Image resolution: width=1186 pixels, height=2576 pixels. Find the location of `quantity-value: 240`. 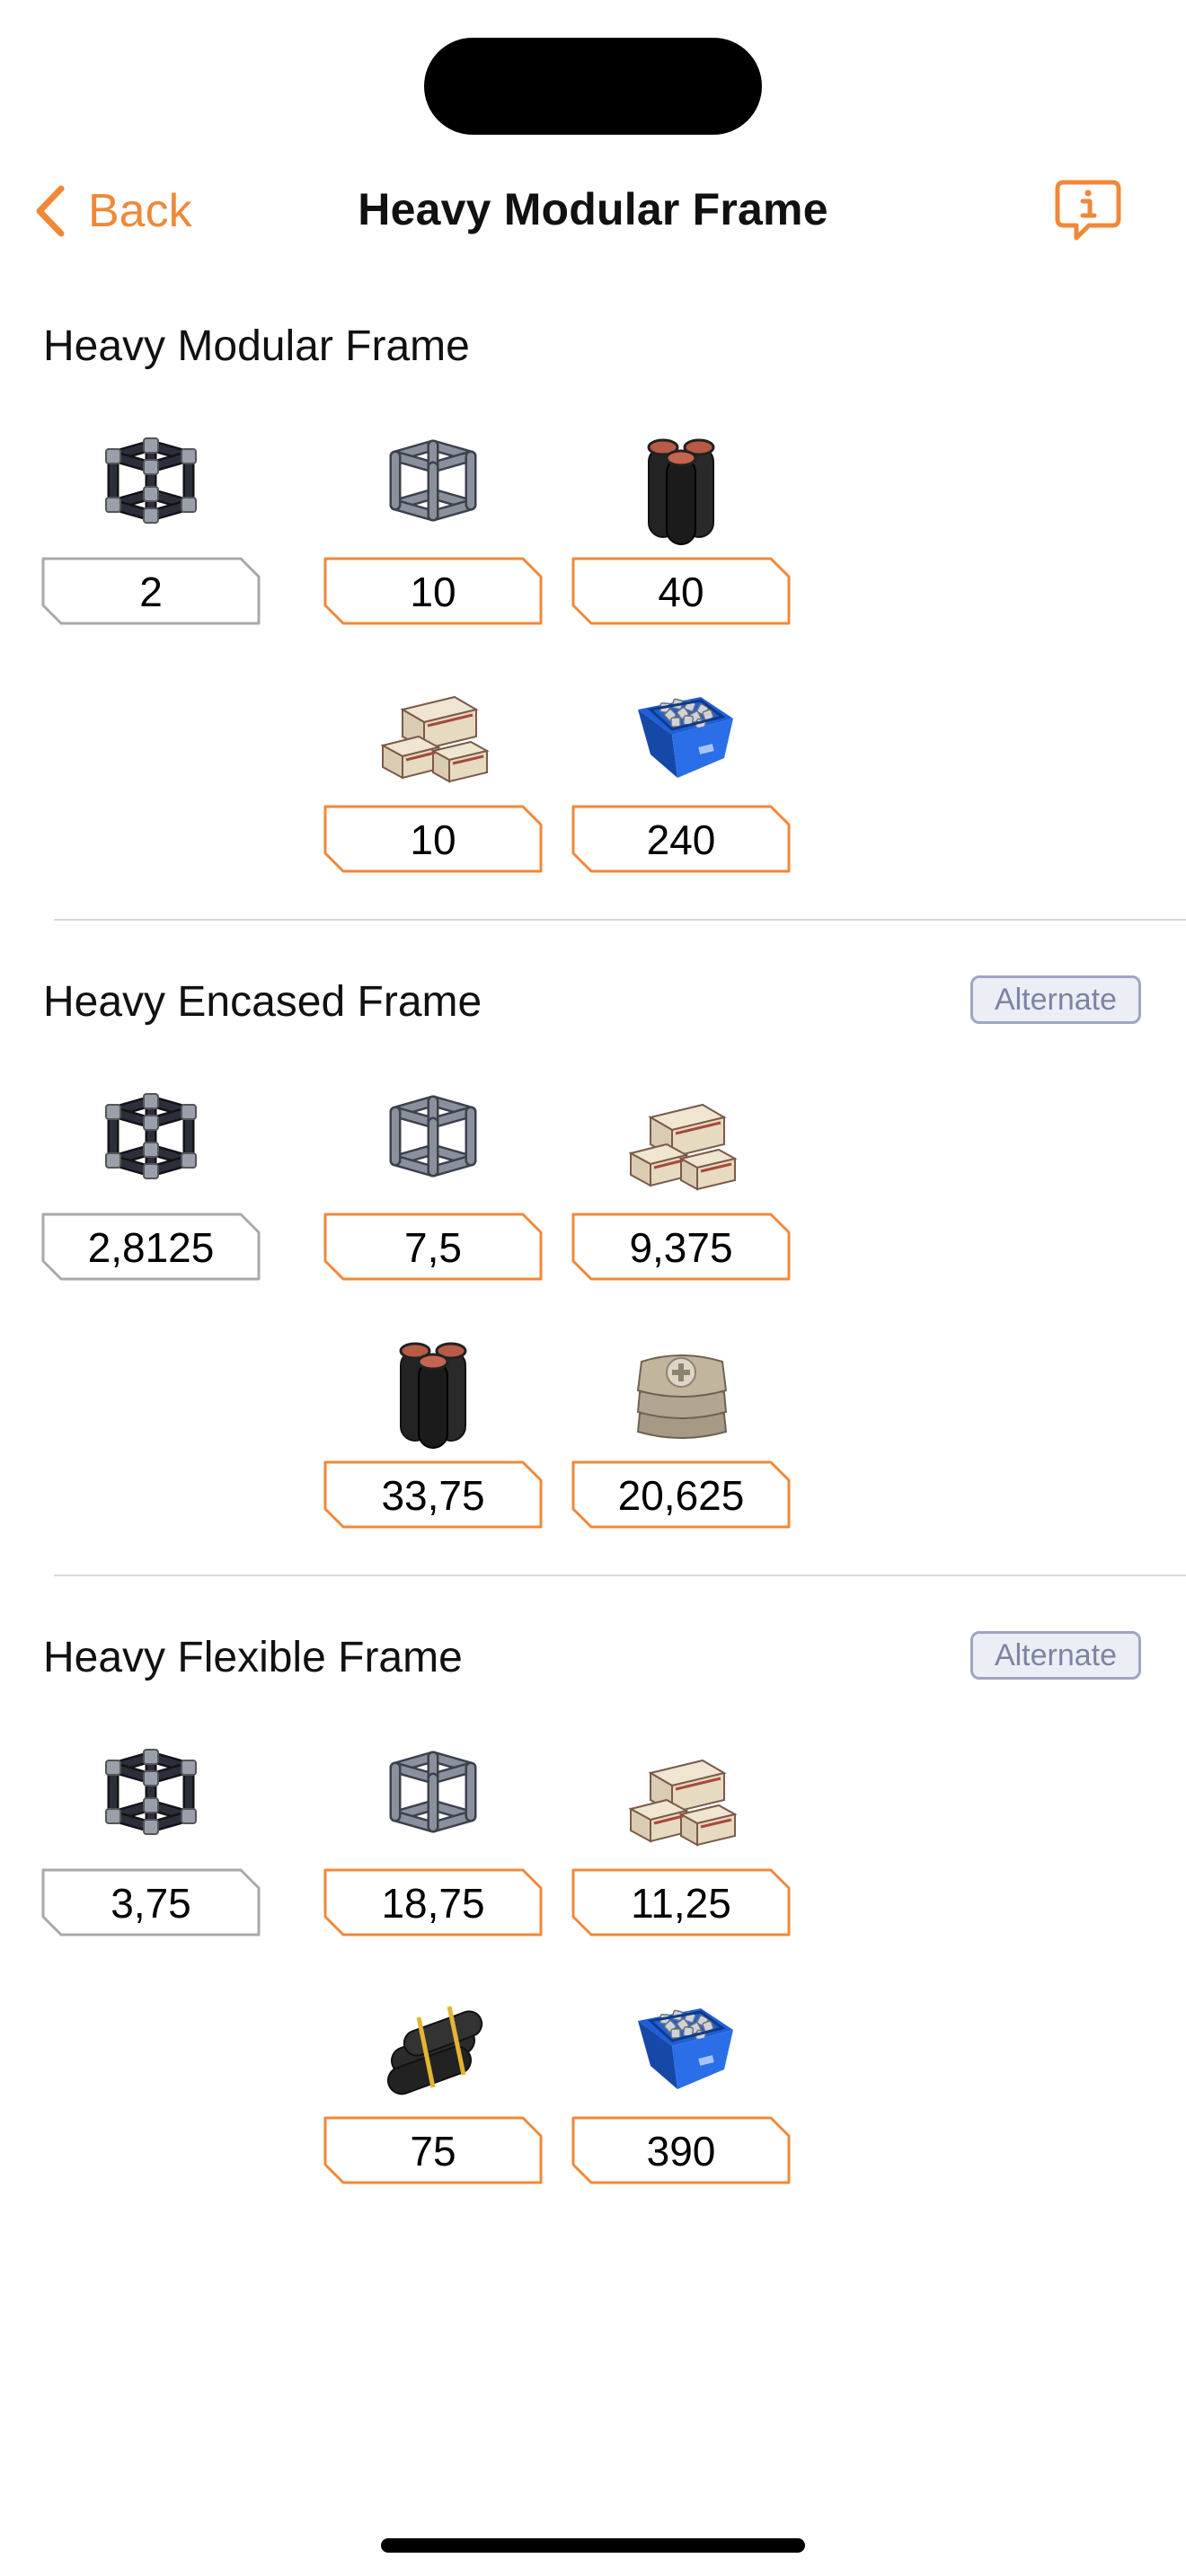

quantity-value: 240 is located at coordinates (681, 839).